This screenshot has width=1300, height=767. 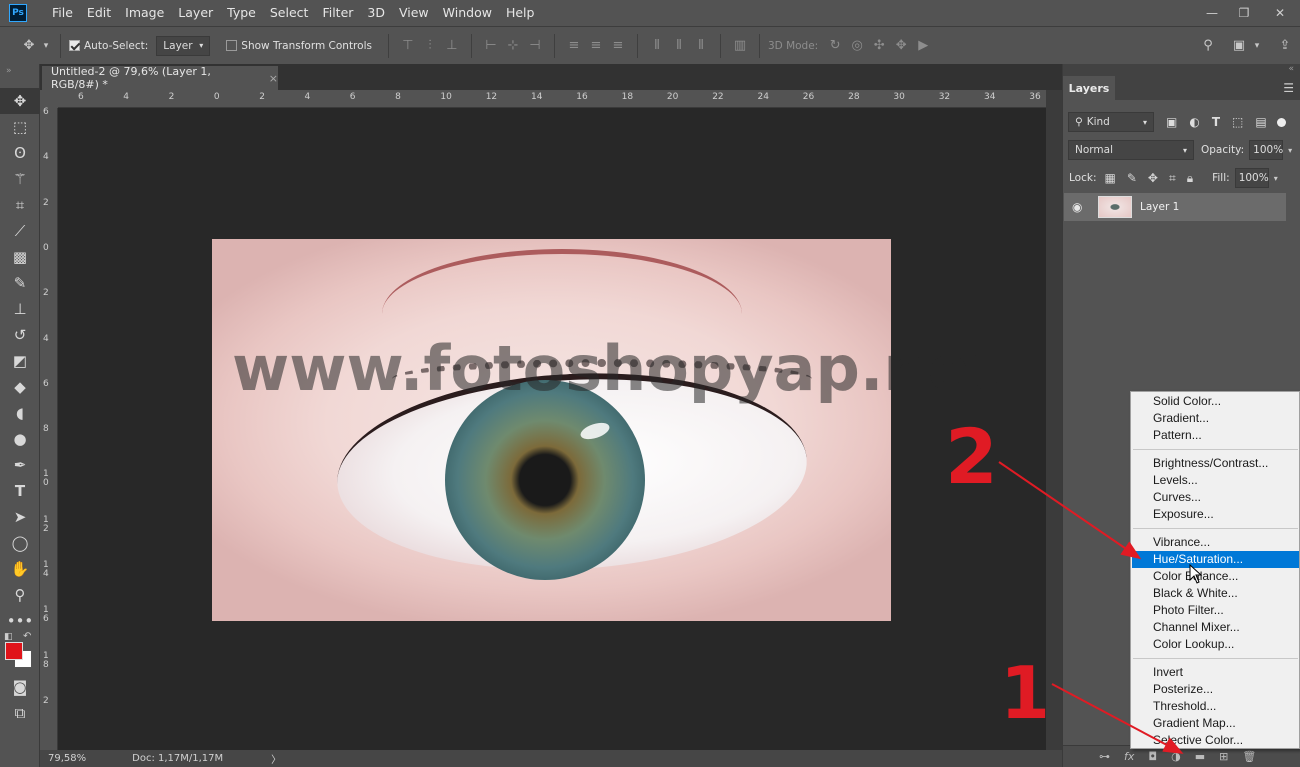 I want to click on more-tools-icon: •••, so click(x=20, y=621).